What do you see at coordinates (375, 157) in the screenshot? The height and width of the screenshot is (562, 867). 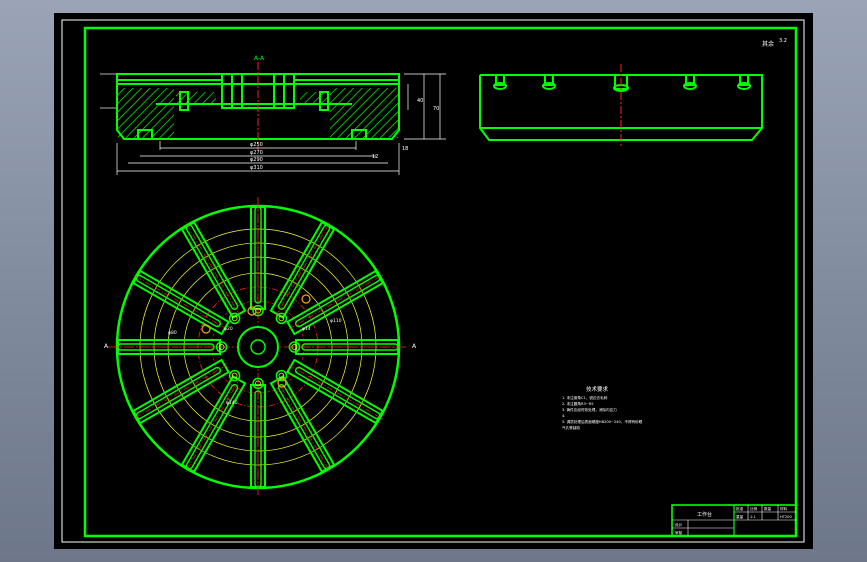 I see `dim-h4: 12` at bounding box center [375, 157].